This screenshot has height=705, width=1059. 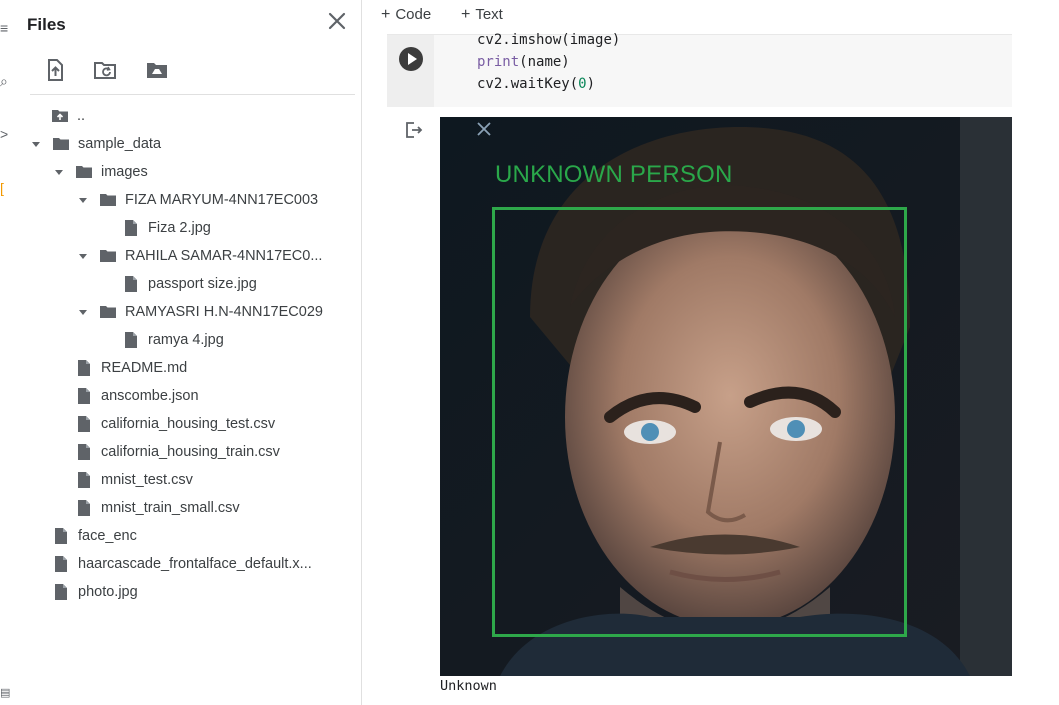 I want to click on item-label: RAMYASRI H.N-4NN17EC029, so click(x=224, y=312).